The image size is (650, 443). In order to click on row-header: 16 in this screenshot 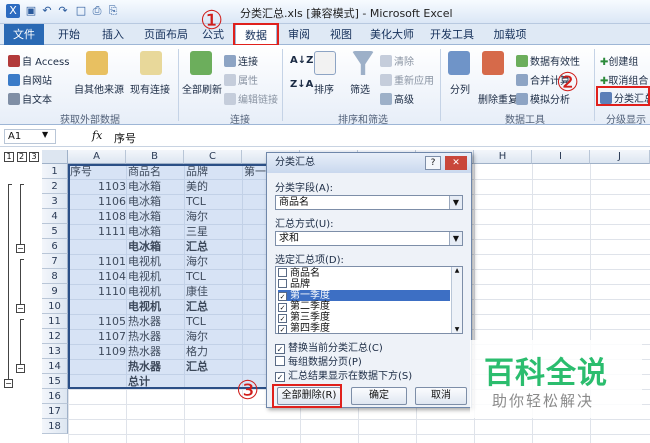, I will do `click(55, 396)`.